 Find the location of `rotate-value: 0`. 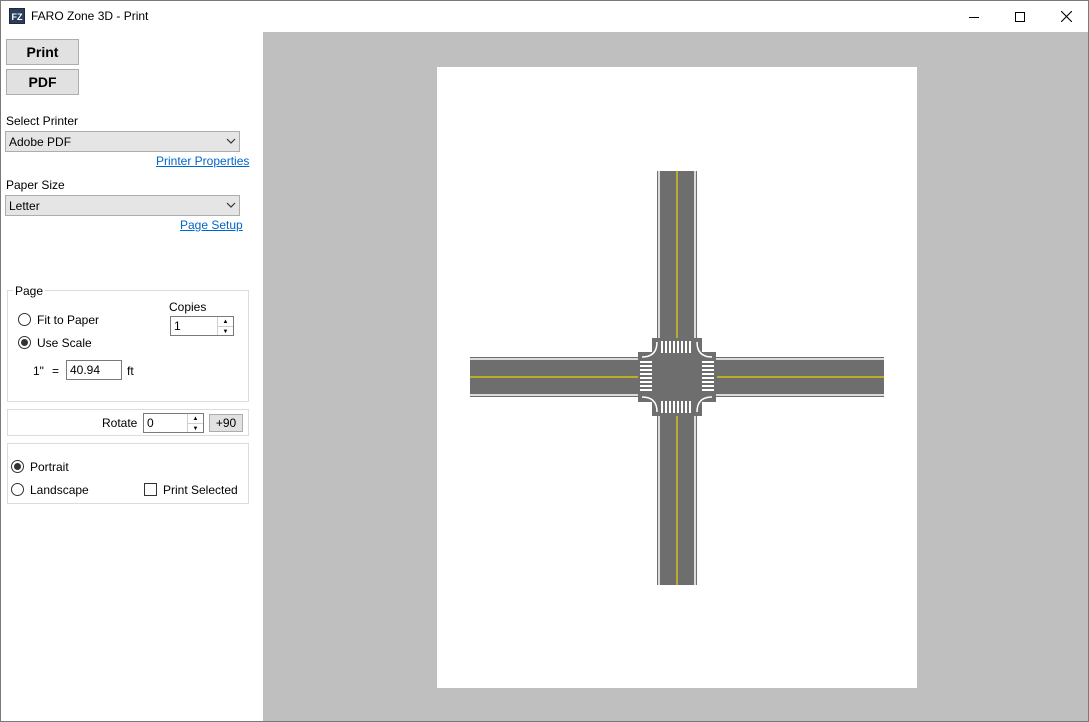

rotate-value: 0 is located at coordinates (150, 423).